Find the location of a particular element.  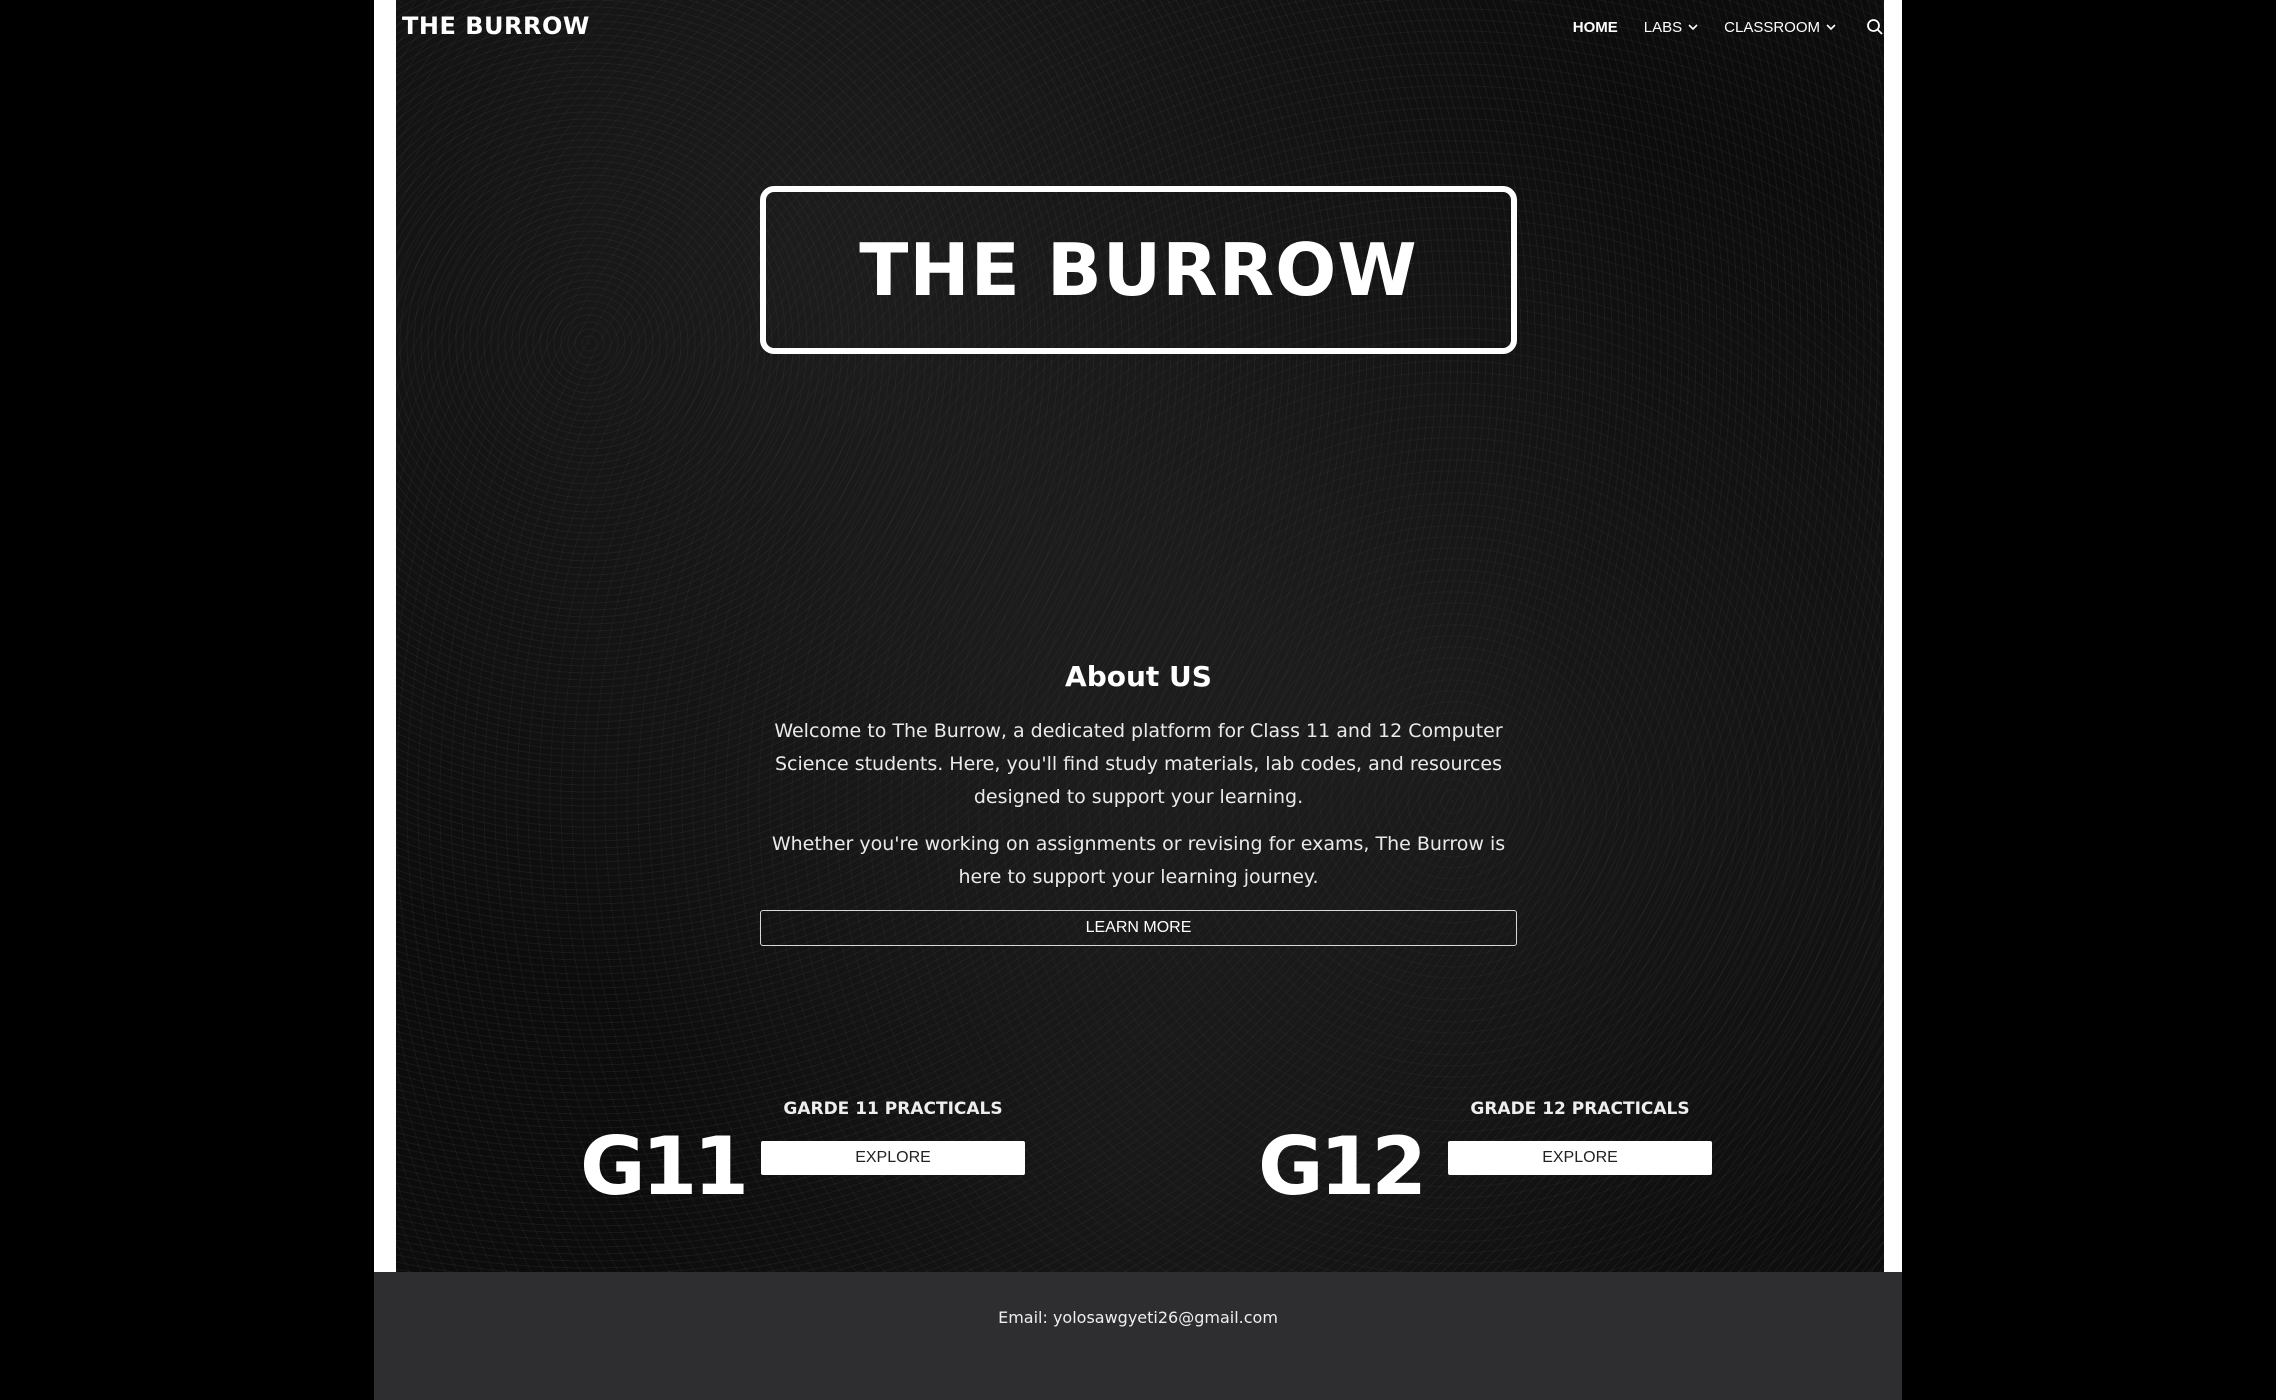

hero-title: THE BURROW is located at coordinates (1138, 270).